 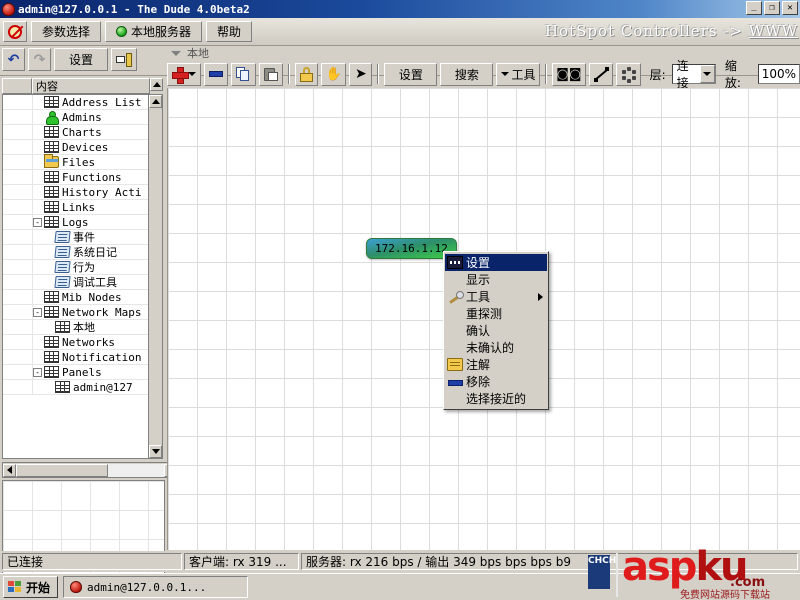 I want to click on tree-item: - Network Maps, so click(x=83, y=312).